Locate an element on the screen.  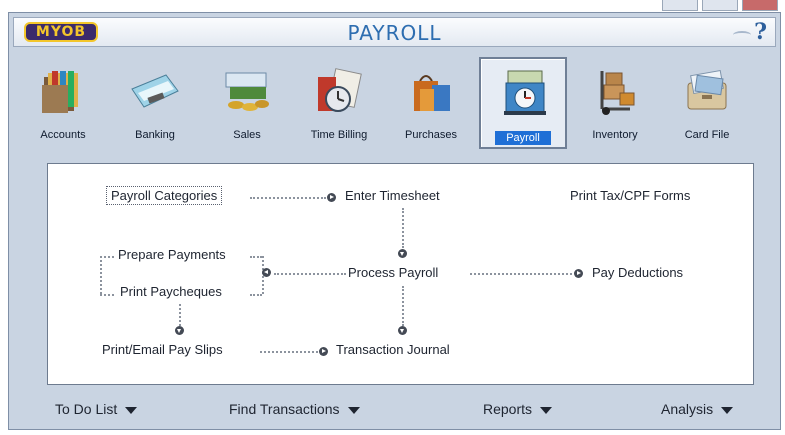
folders-icon is located at coordinates (60, 92).